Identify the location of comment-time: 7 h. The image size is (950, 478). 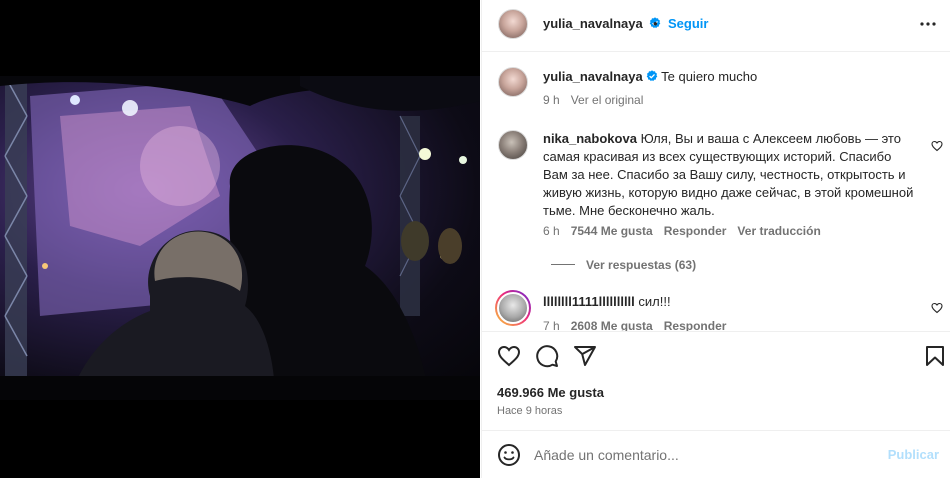
(551, 325).